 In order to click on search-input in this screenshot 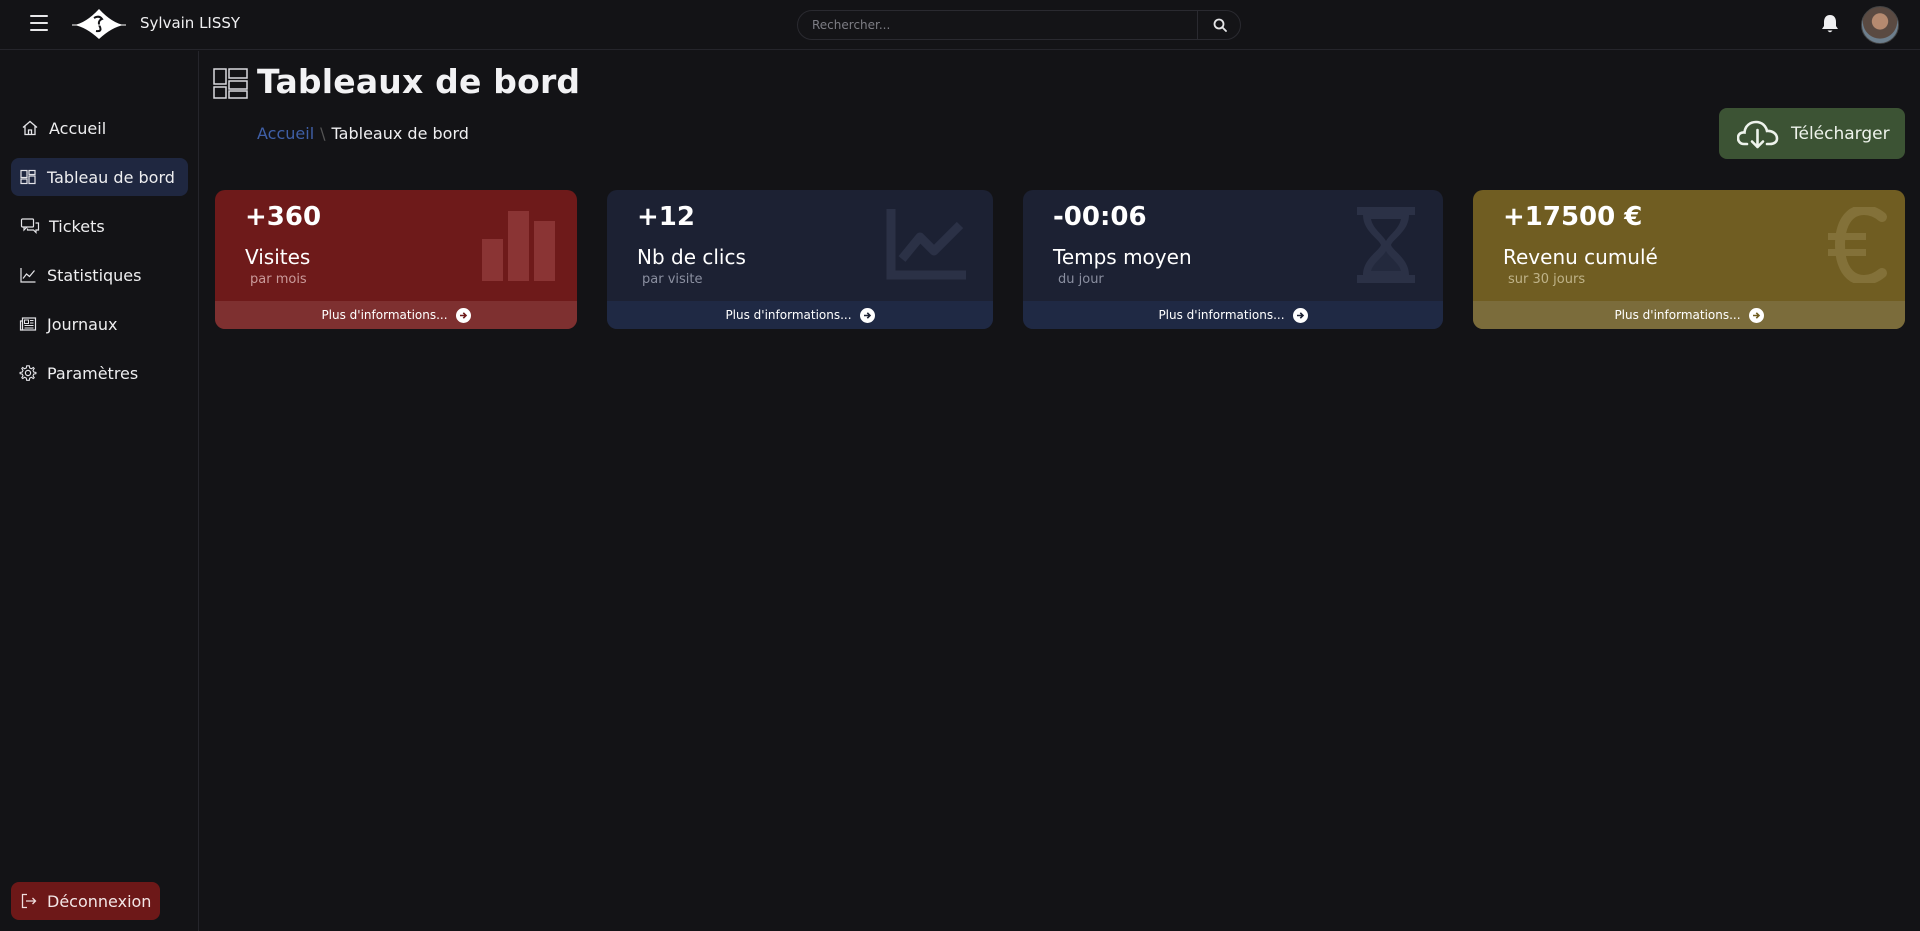, I will do `click(992, 25)`.